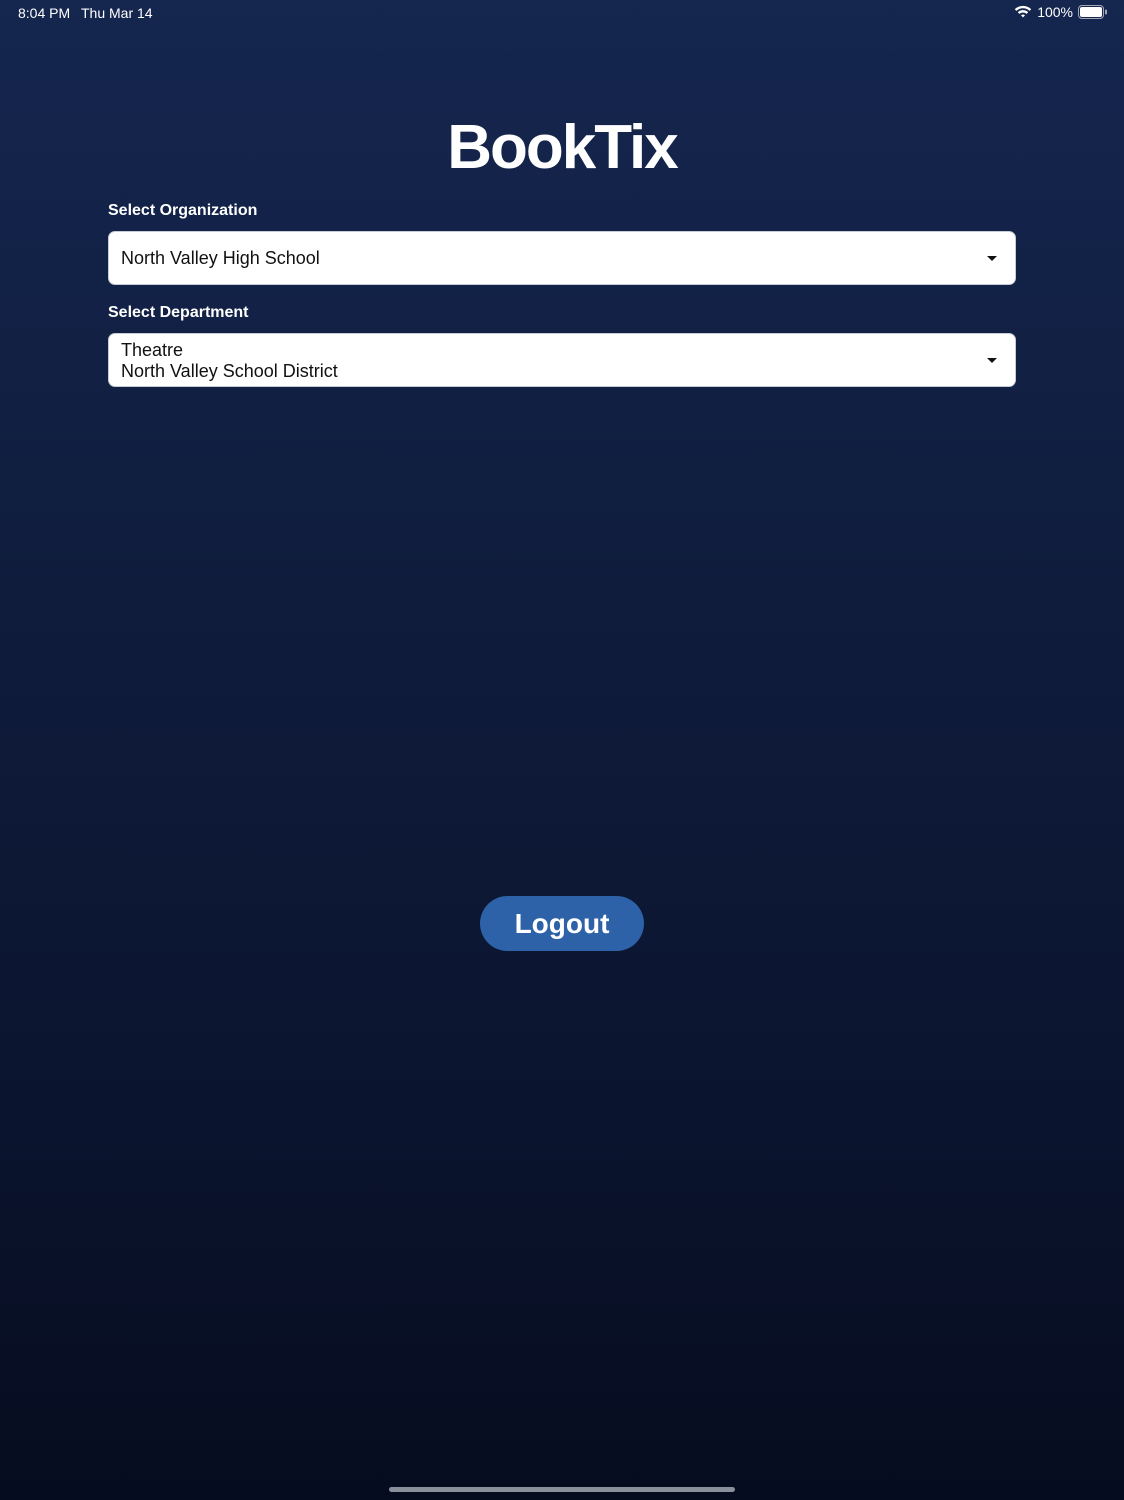  I want to click on organization-selected-value: North Valley High School, so click(220, 258).